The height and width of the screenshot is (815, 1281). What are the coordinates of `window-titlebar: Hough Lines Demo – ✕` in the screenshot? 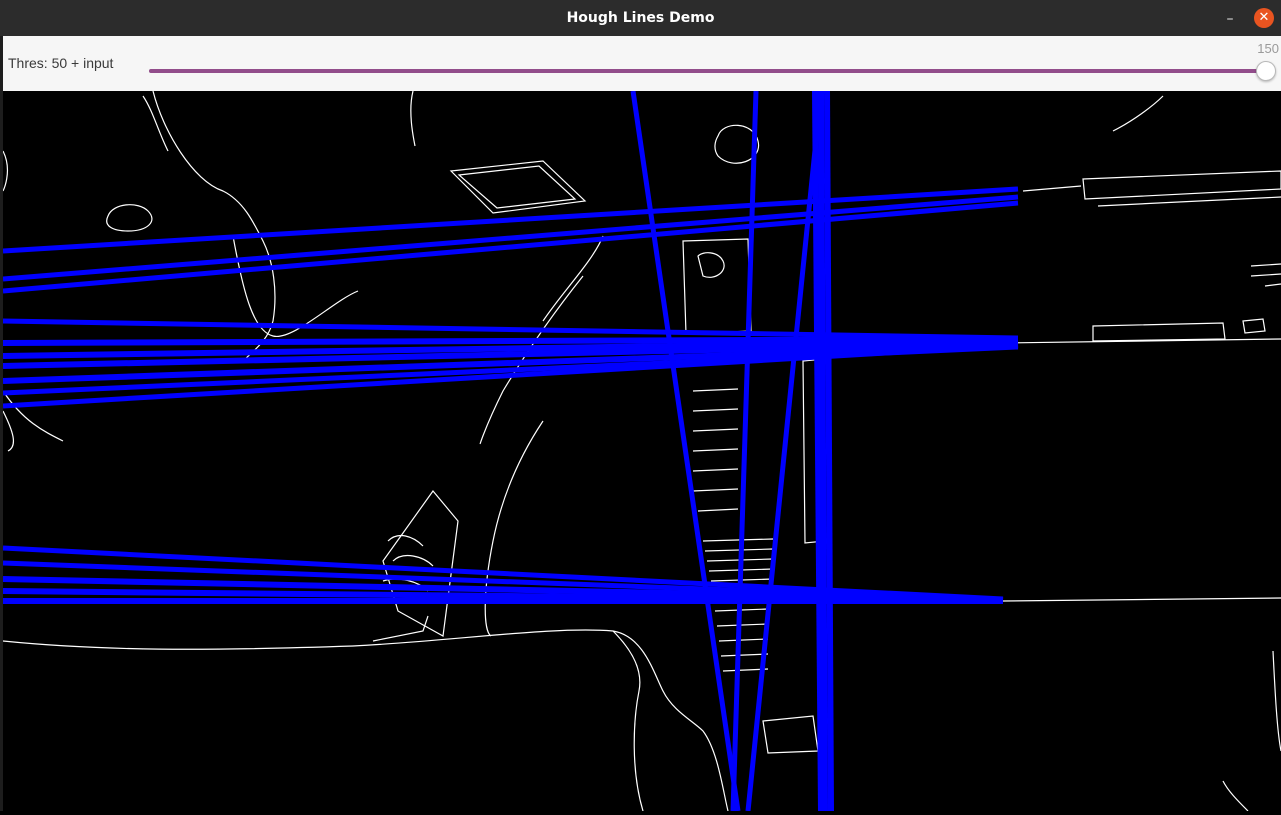 It's located at (640, 18).